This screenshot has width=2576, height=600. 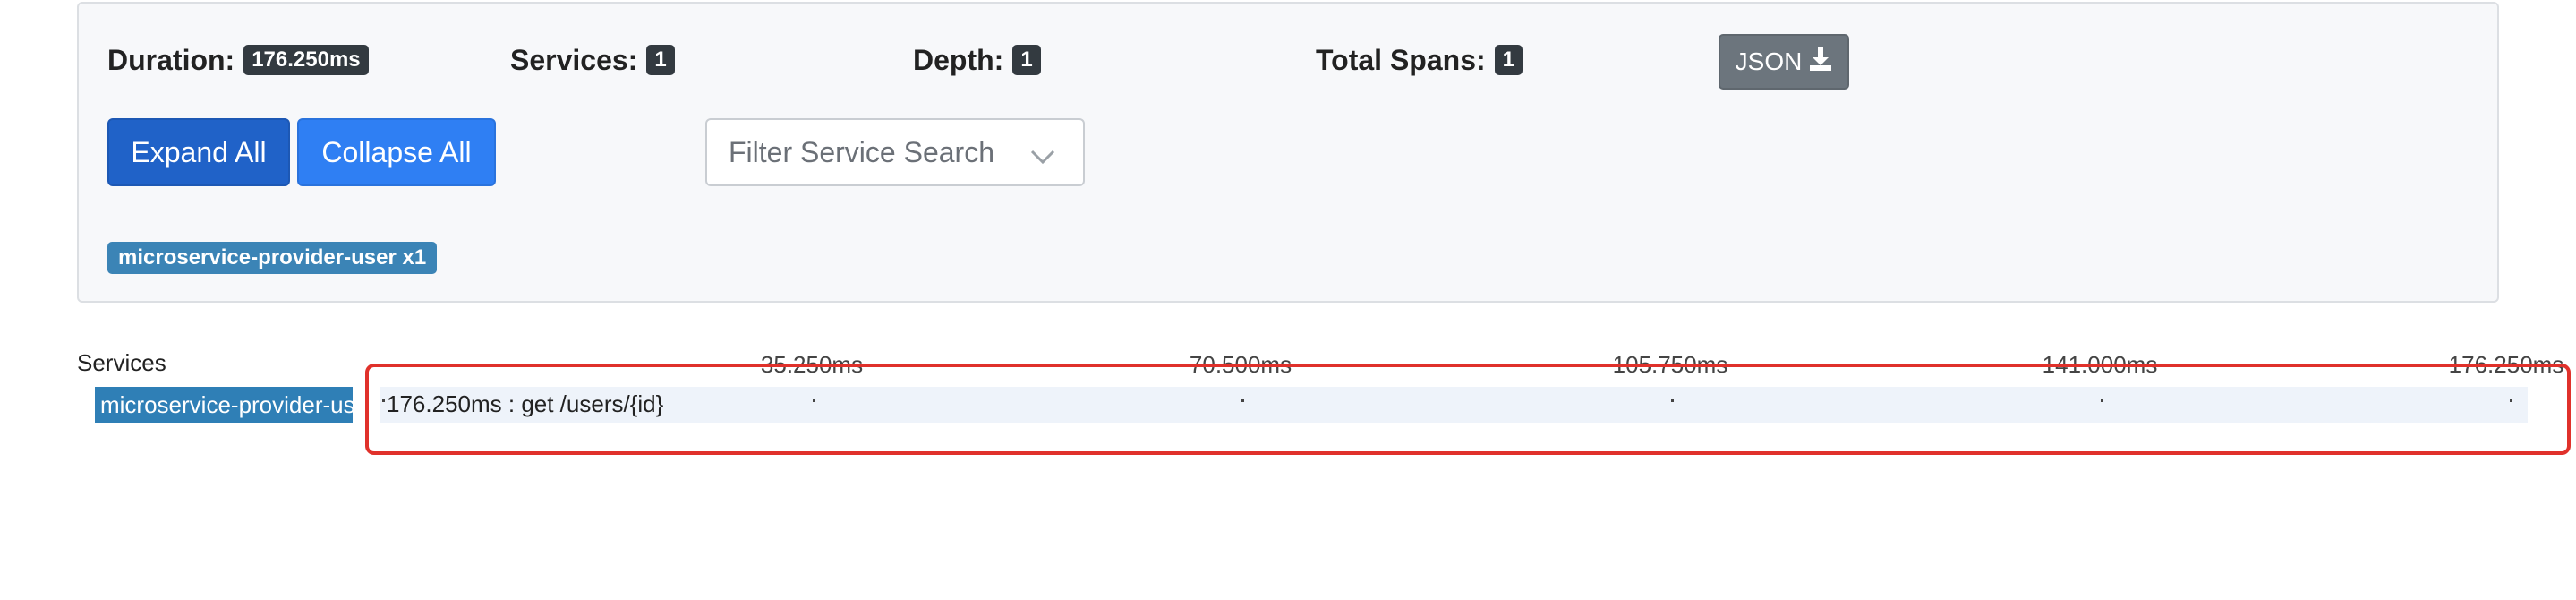 What do you see at coordinates (1508, 60) in the screenshot?
I see `total-spans-badge: 1` at bounding box center [1508, 60].